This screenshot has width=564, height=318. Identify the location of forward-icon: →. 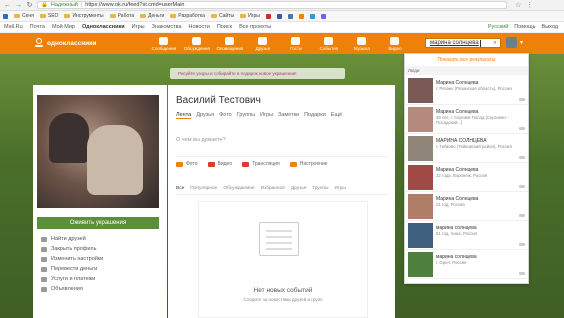
(18, 5).